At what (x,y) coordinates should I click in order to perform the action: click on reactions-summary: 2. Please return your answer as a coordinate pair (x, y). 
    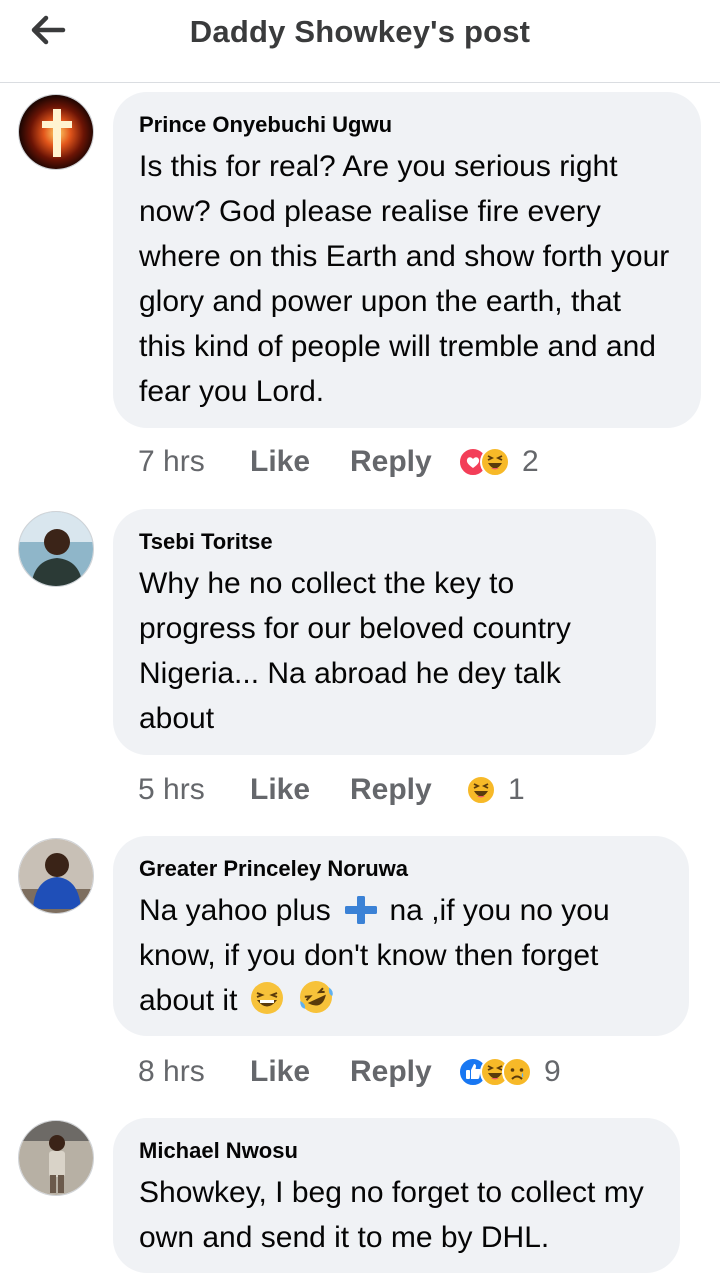
    Looking at the image, I should click on (498, 462).